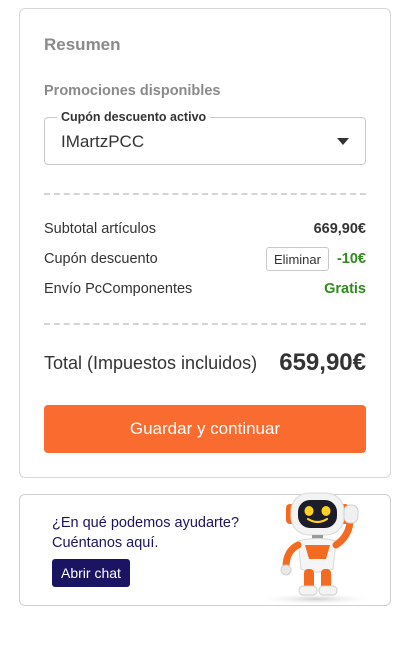 This screenshot has width=412, height=653. I want to click on coupon-row: Cupón descuento Eliminar -10€, so click(205, 259).